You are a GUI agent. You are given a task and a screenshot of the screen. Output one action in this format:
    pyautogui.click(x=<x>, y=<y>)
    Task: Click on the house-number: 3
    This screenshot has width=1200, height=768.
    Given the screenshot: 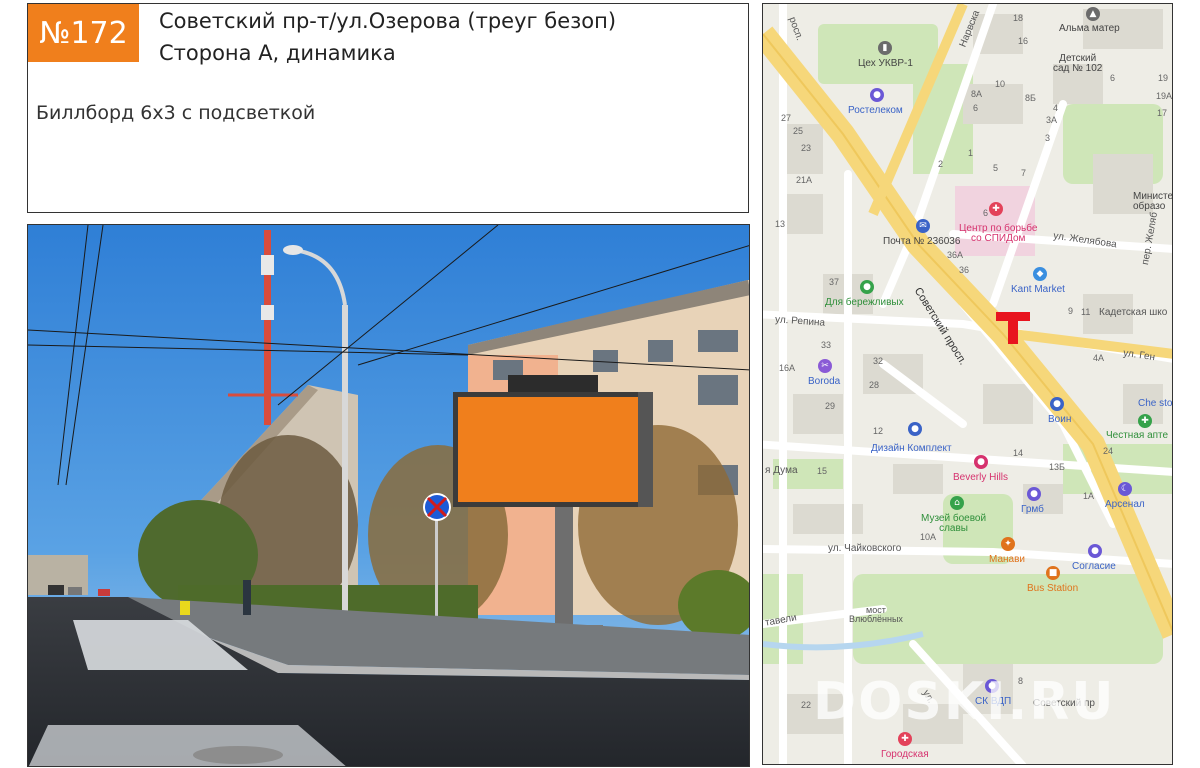 What is the action you would take?
    pyautogui.click(x=1048, y=138)
    